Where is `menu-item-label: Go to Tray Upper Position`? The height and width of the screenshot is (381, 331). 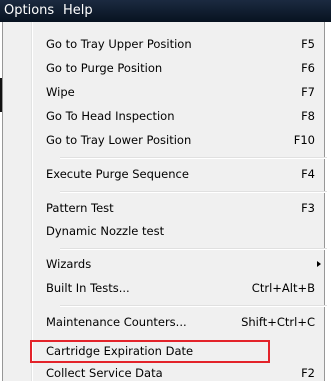 menu-item-label: Go to Tray Upper Position is located at coordinates (119, 44).